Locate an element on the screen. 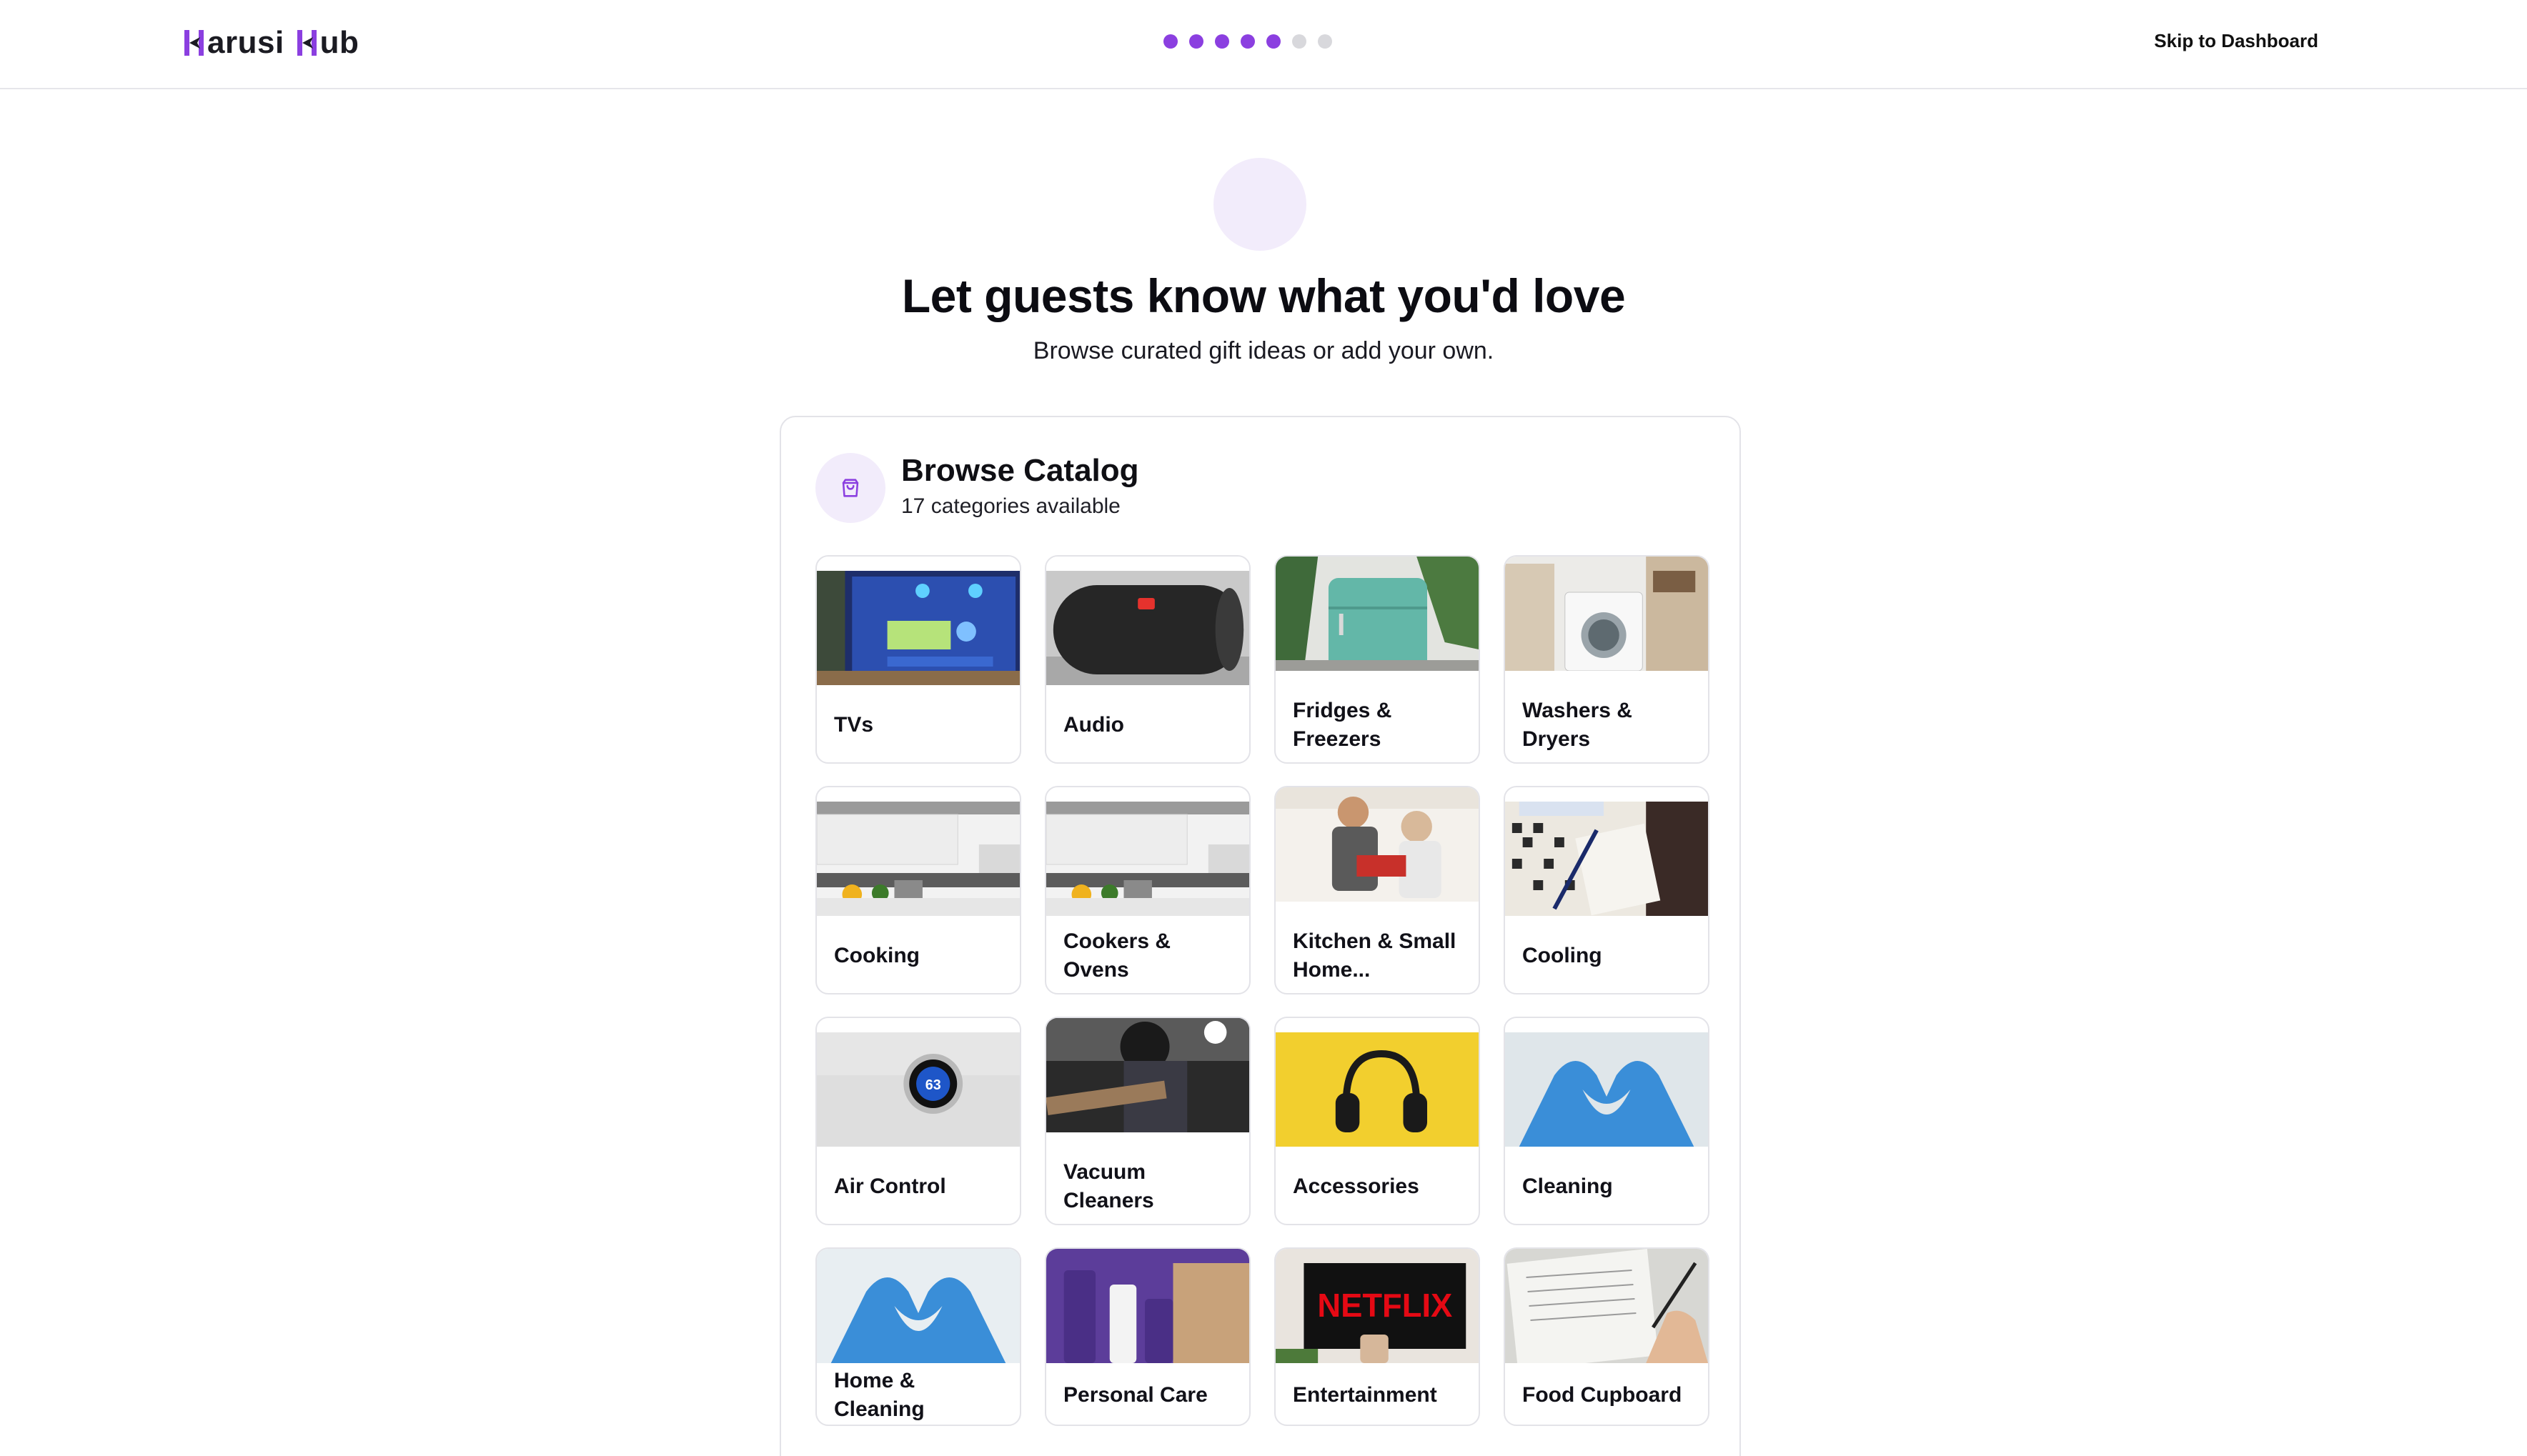  fridge-image is located at coordinates (1377, 614).